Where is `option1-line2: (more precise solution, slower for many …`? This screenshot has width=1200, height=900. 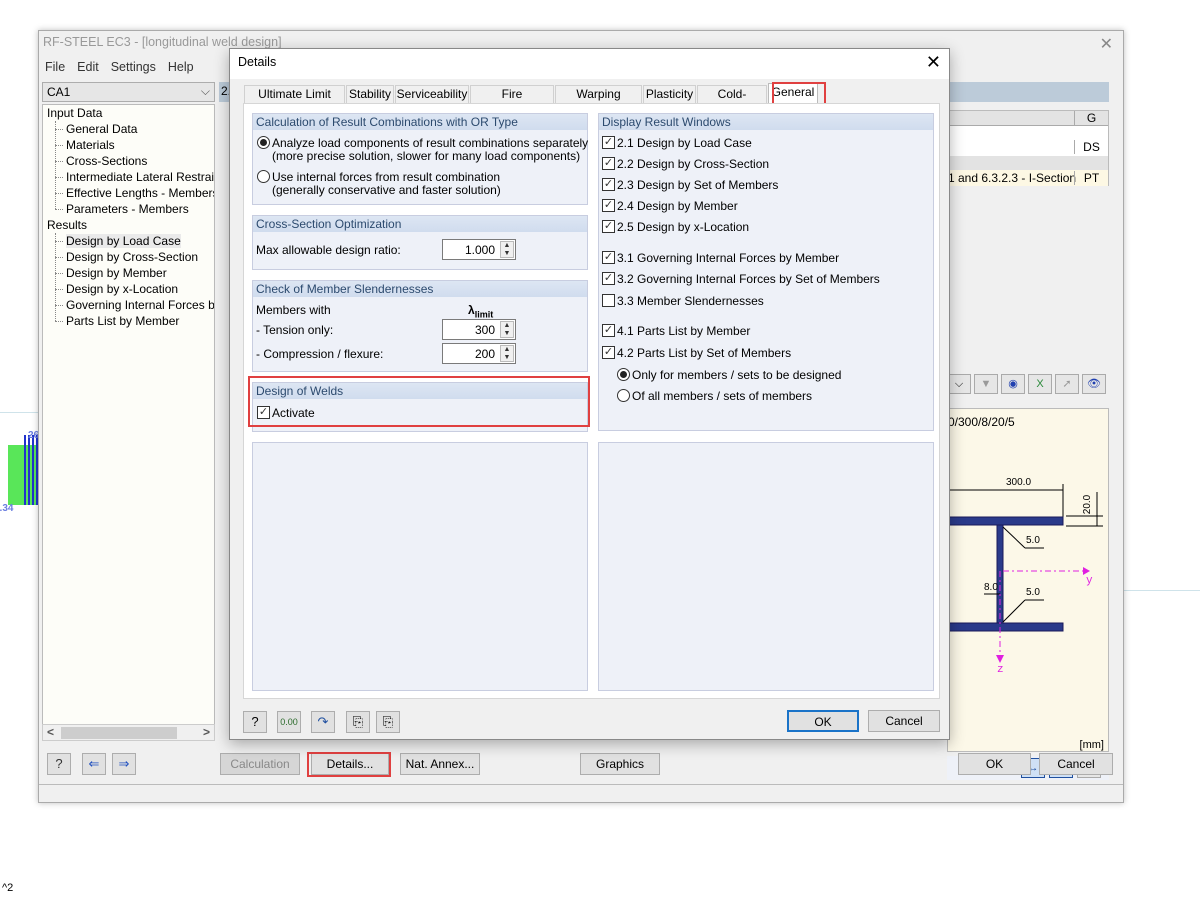
option1-line2: (more precise solution, slower for many … is located at coordinates (426, 156).